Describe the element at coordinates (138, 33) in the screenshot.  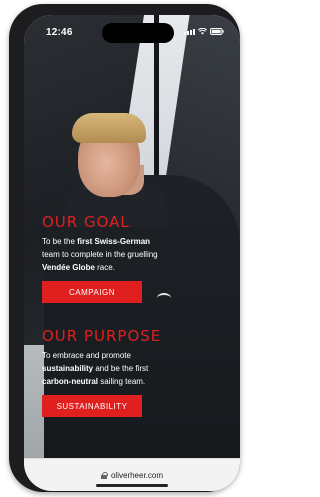
I see `dynamic-island` at that location.